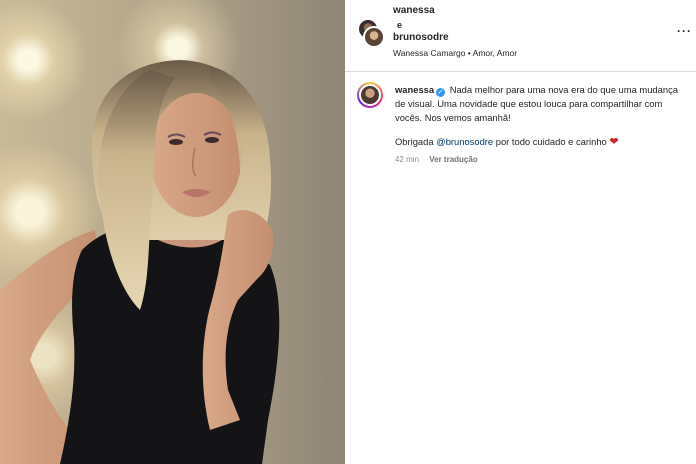 The height and width of the screenshot is (464, 696). I want to click on see-translation-button: Ver tradução, so click(453, 159).